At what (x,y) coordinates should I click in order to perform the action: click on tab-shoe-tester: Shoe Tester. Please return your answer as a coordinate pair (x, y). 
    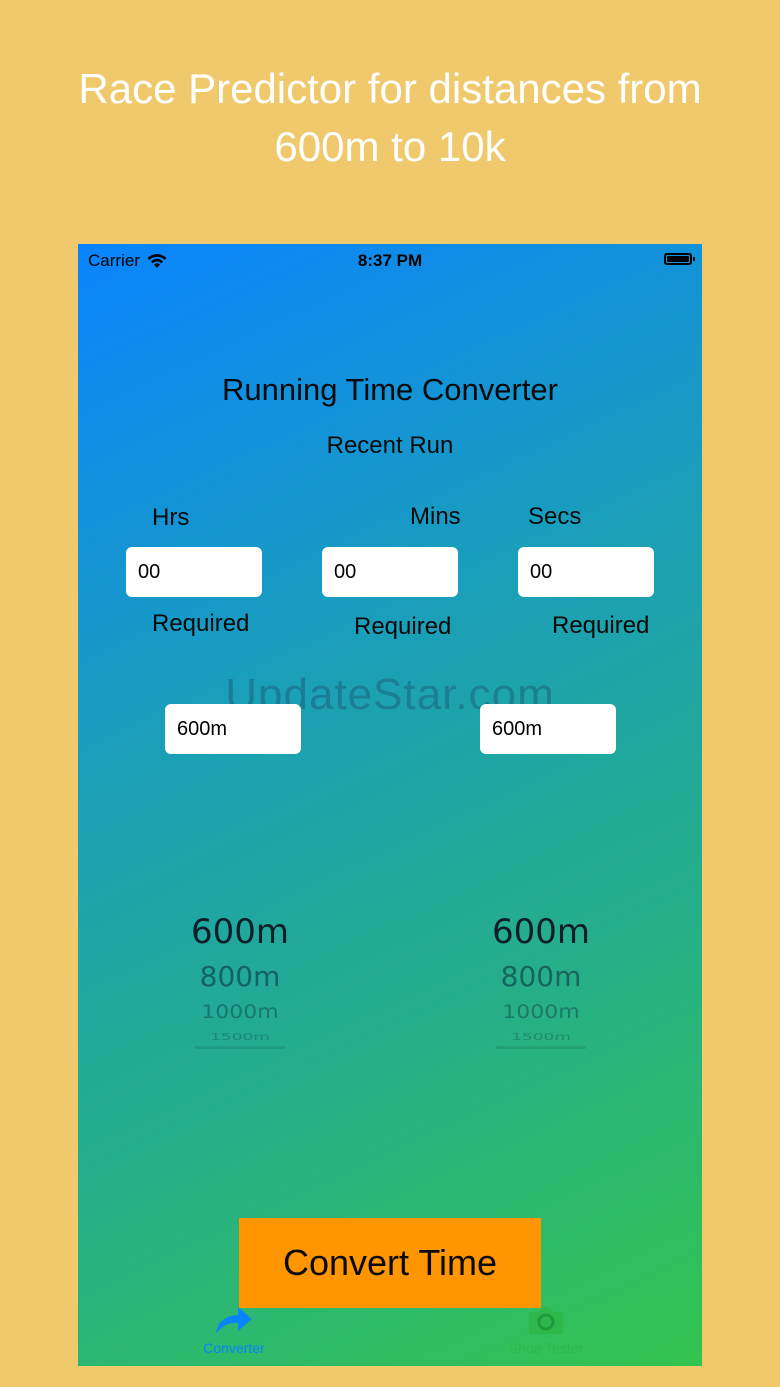
    Looking at the image, I should click on (546, 1330).